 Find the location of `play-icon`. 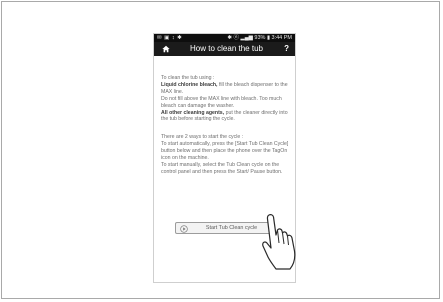

play-icon is located at coordinates (184, 228).